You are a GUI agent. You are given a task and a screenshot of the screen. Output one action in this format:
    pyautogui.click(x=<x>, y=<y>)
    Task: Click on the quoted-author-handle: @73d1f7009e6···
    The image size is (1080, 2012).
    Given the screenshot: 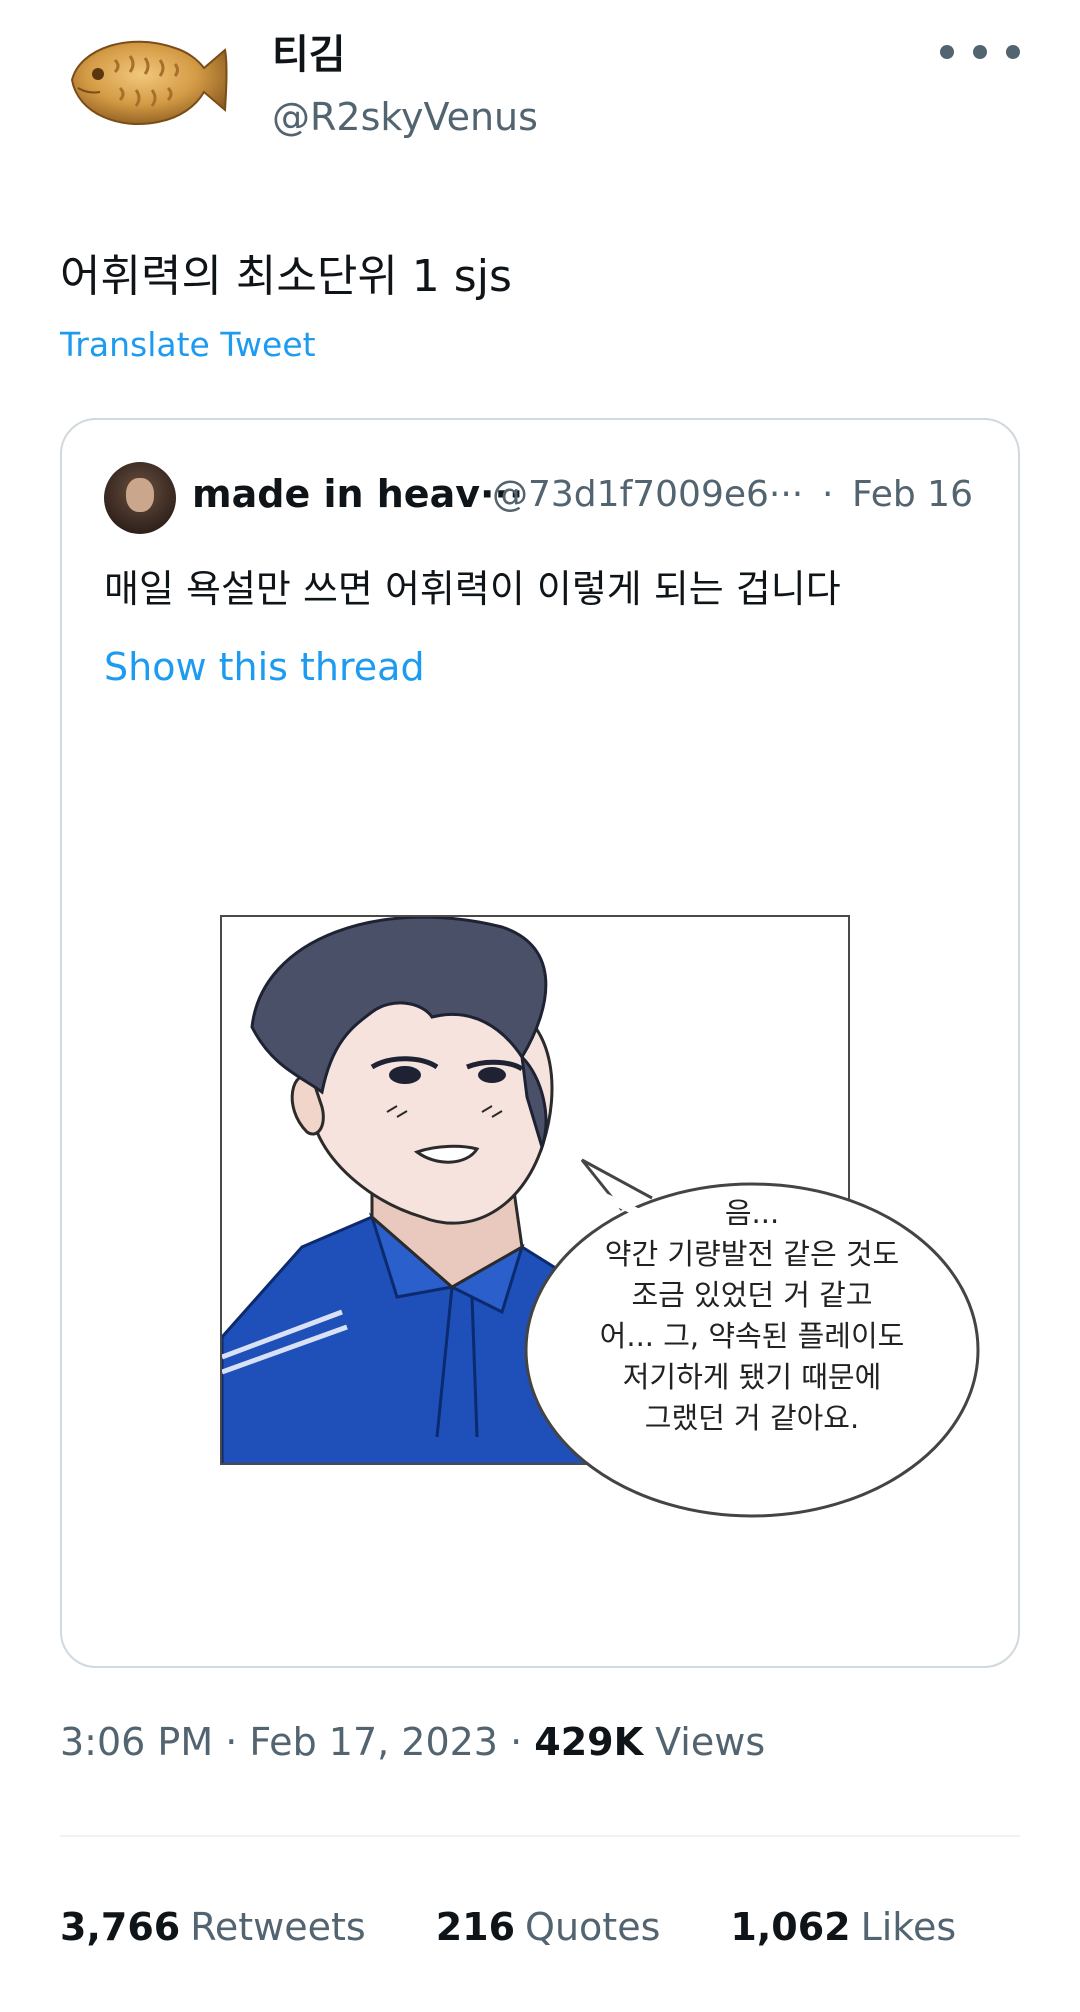 What is the action you would take?
    pyautogui.click(x=648, y=494)
    